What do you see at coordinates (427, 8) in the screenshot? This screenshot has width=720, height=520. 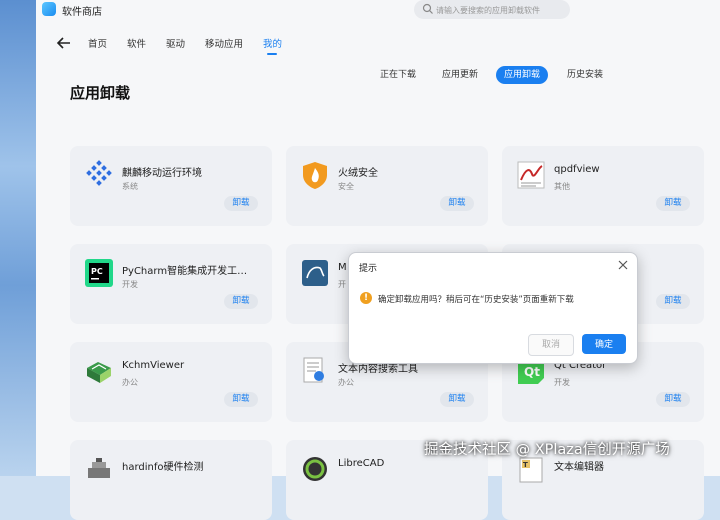 I see `search-icon` at bounding box center [427, 8].